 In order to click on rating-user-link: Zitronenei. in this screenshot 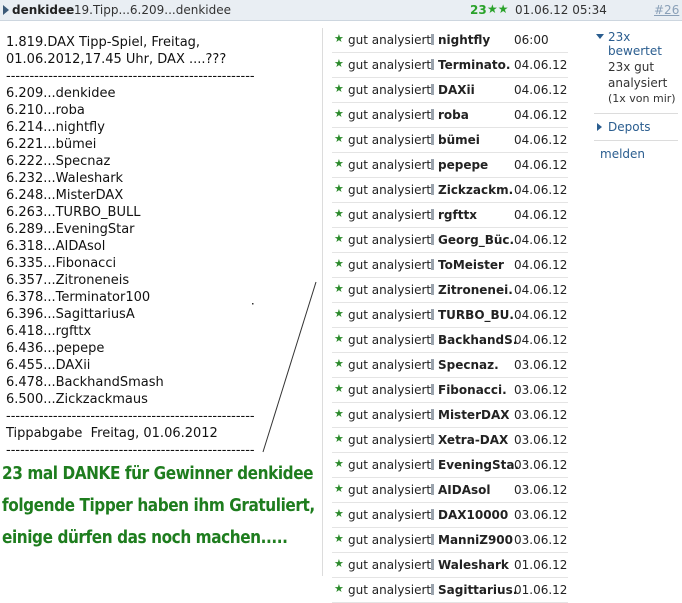, I will do `click(475, 290)`.